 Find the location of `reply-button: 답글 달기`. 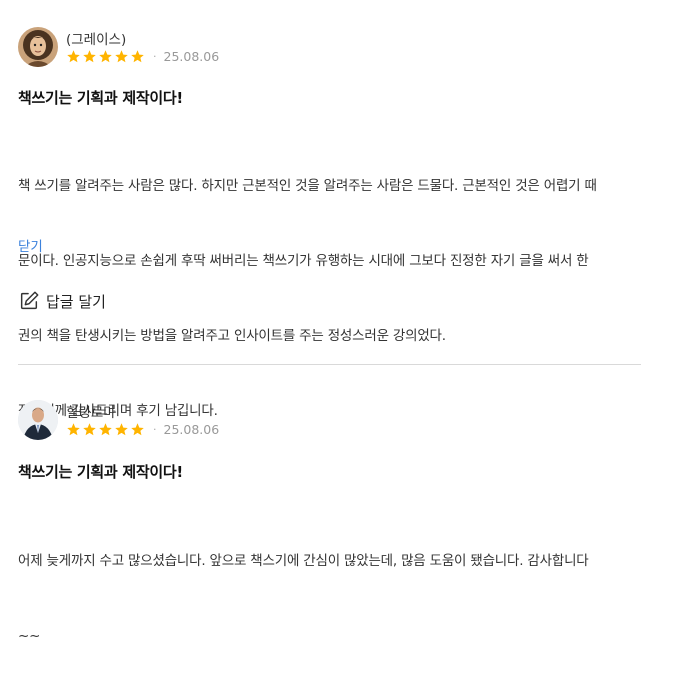

reply-button: 답글 달기 is located at coordinates (62, 301).